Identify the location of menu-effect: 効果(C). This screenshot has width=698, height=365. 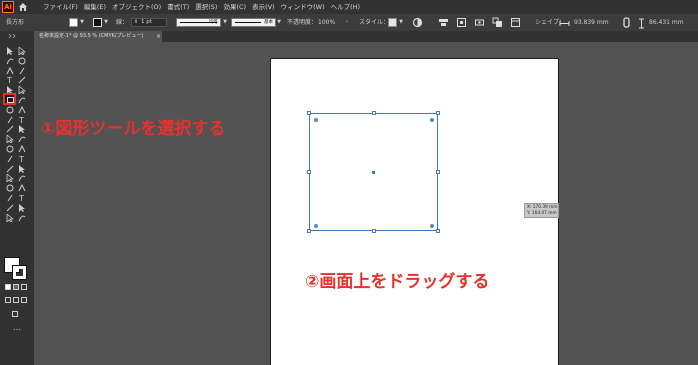
(234, 7).